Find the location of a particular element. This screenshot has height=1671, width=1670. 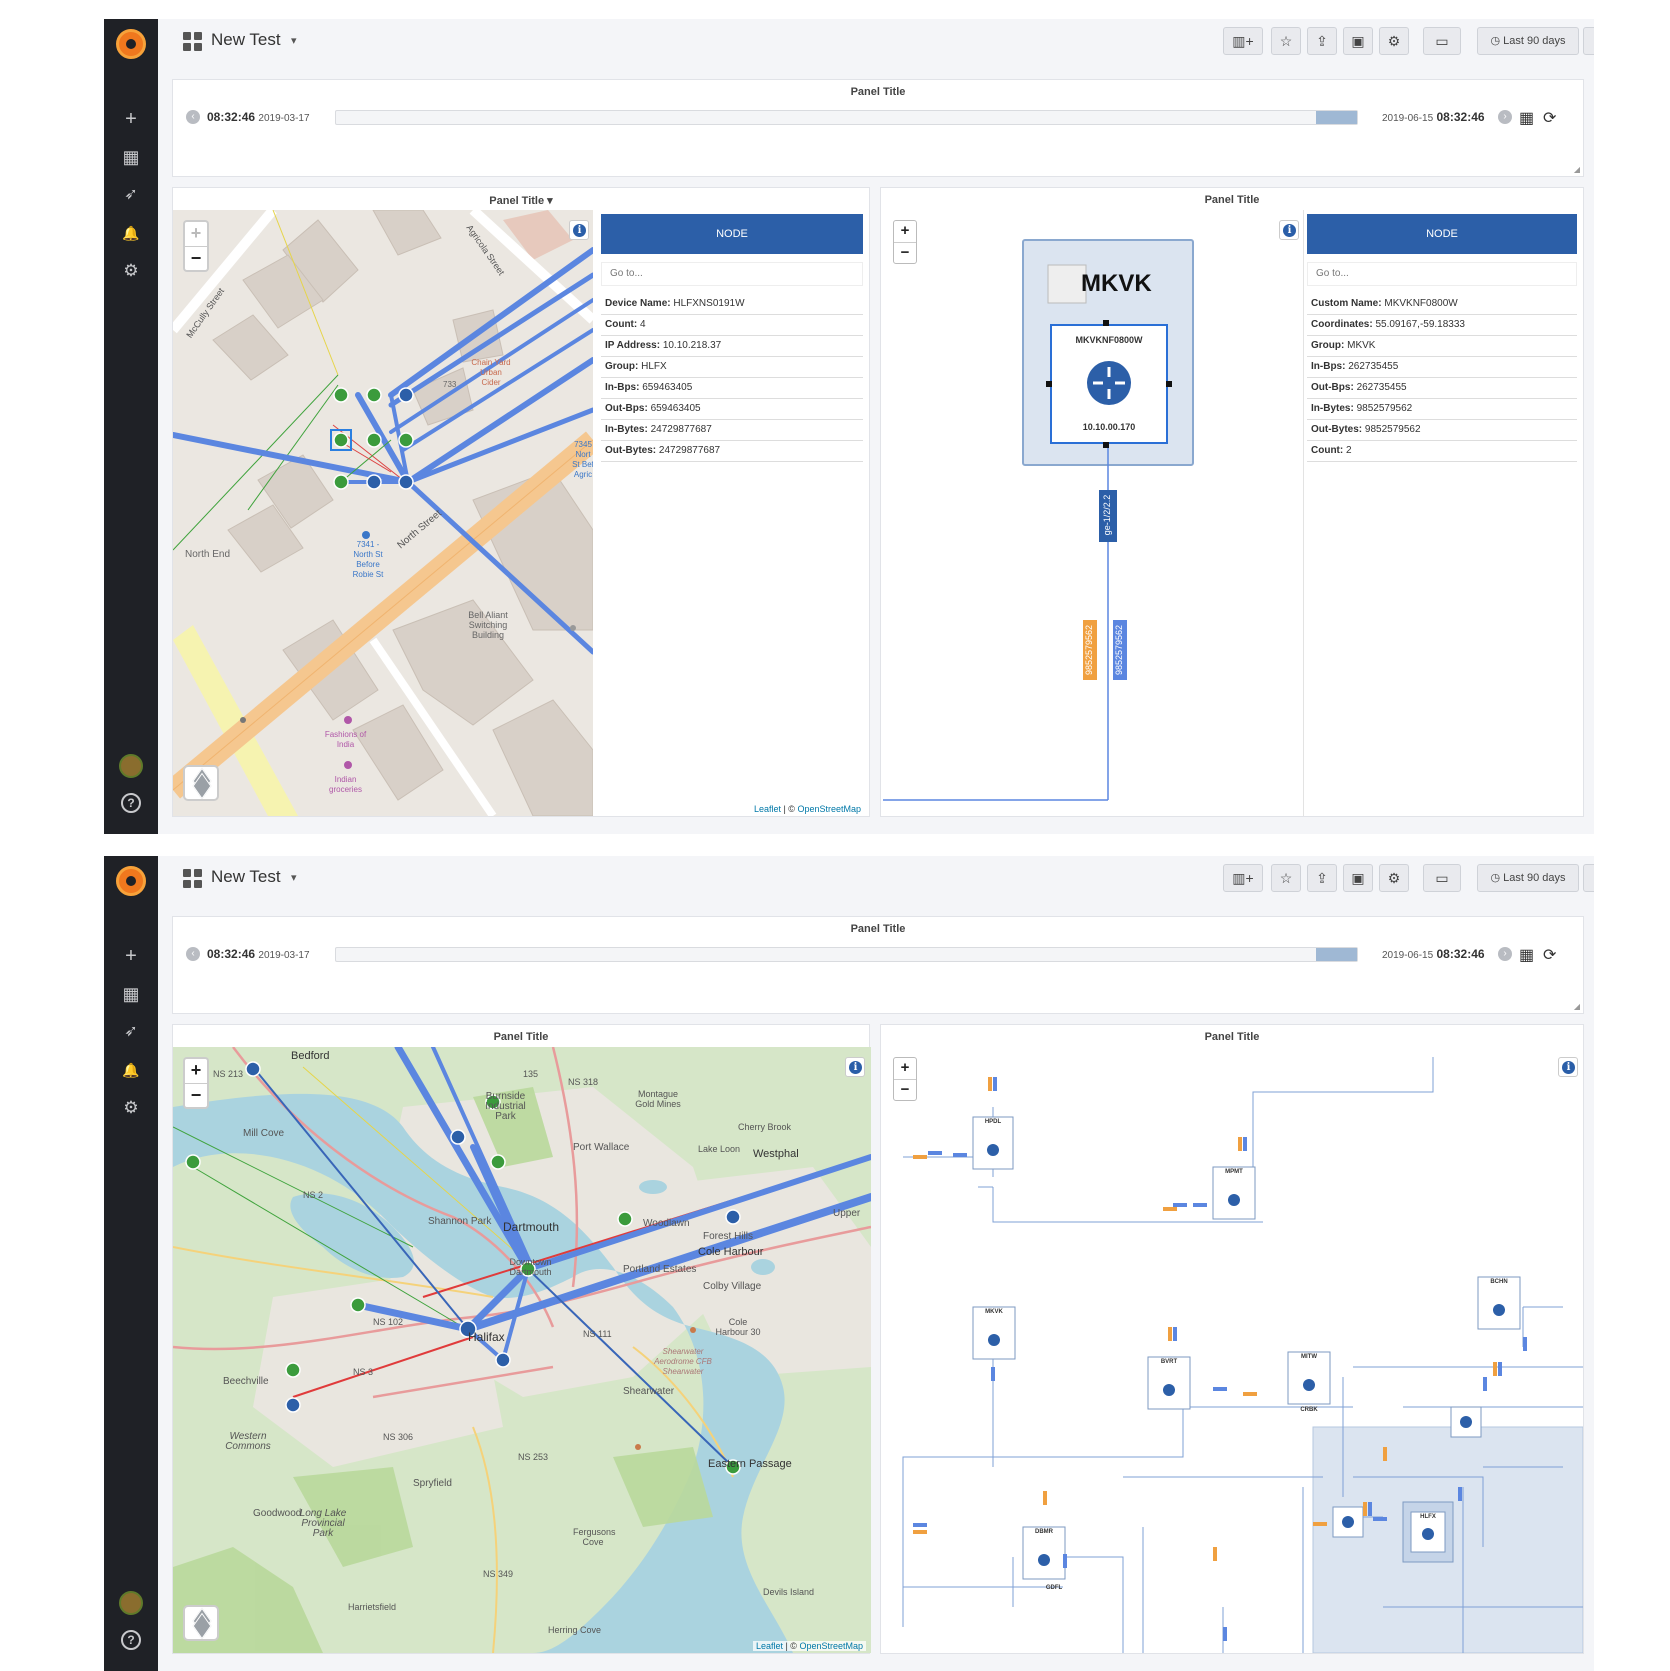

place-label: Beechville is located at coordinates (246, 1381).